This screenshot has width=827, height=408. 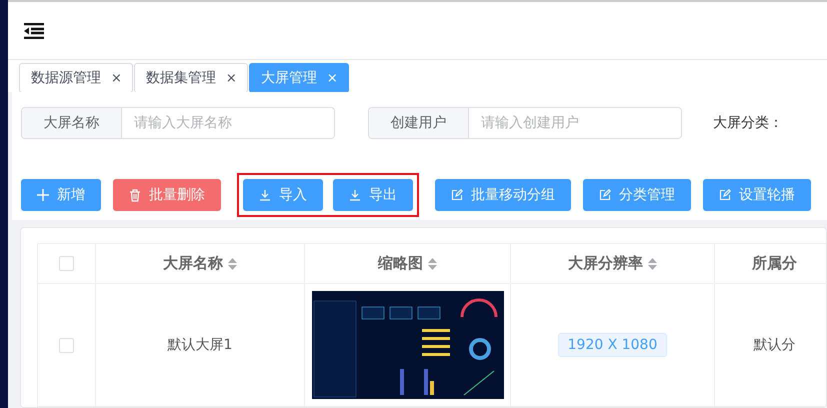 What do you see at coordinates (72, 123) in the screenshot?
I see `field-label: 大屏名称` at bounding box center [72, 123].